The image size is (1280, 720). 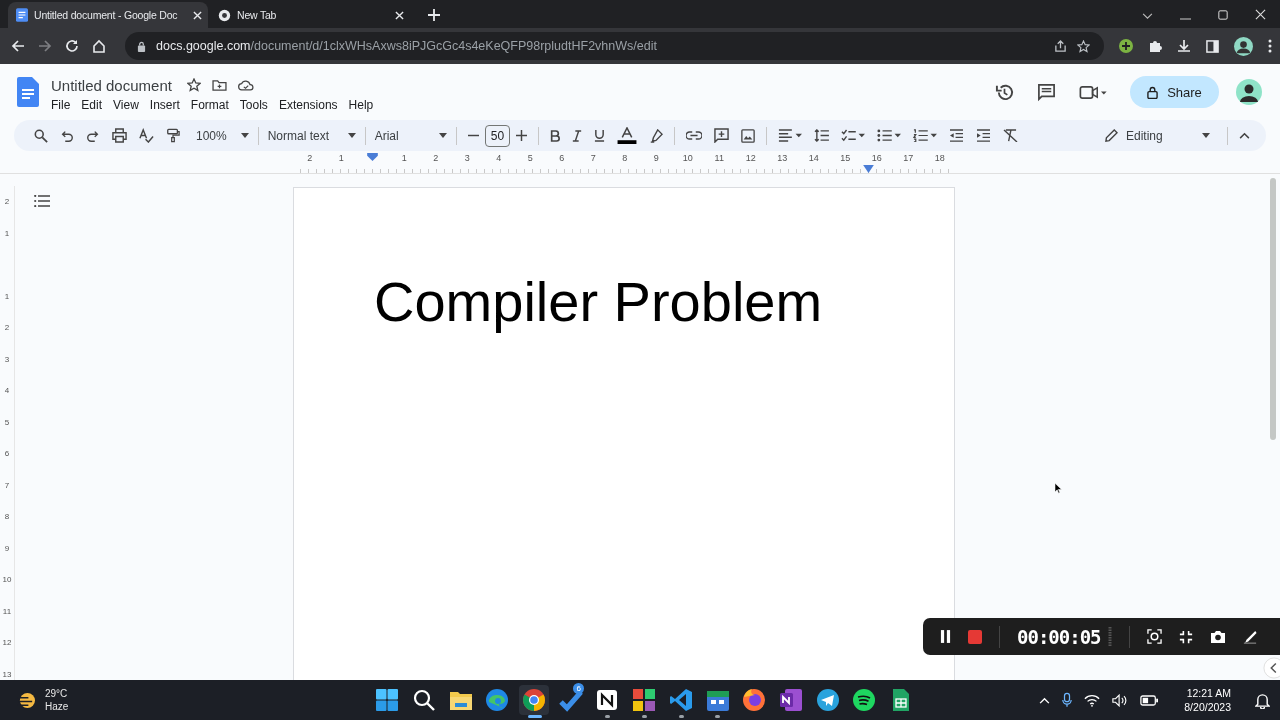 What do you see at coordinates (975, 636) in the screenshot?
I see `stop-icon` at bounding box center [975, 636].